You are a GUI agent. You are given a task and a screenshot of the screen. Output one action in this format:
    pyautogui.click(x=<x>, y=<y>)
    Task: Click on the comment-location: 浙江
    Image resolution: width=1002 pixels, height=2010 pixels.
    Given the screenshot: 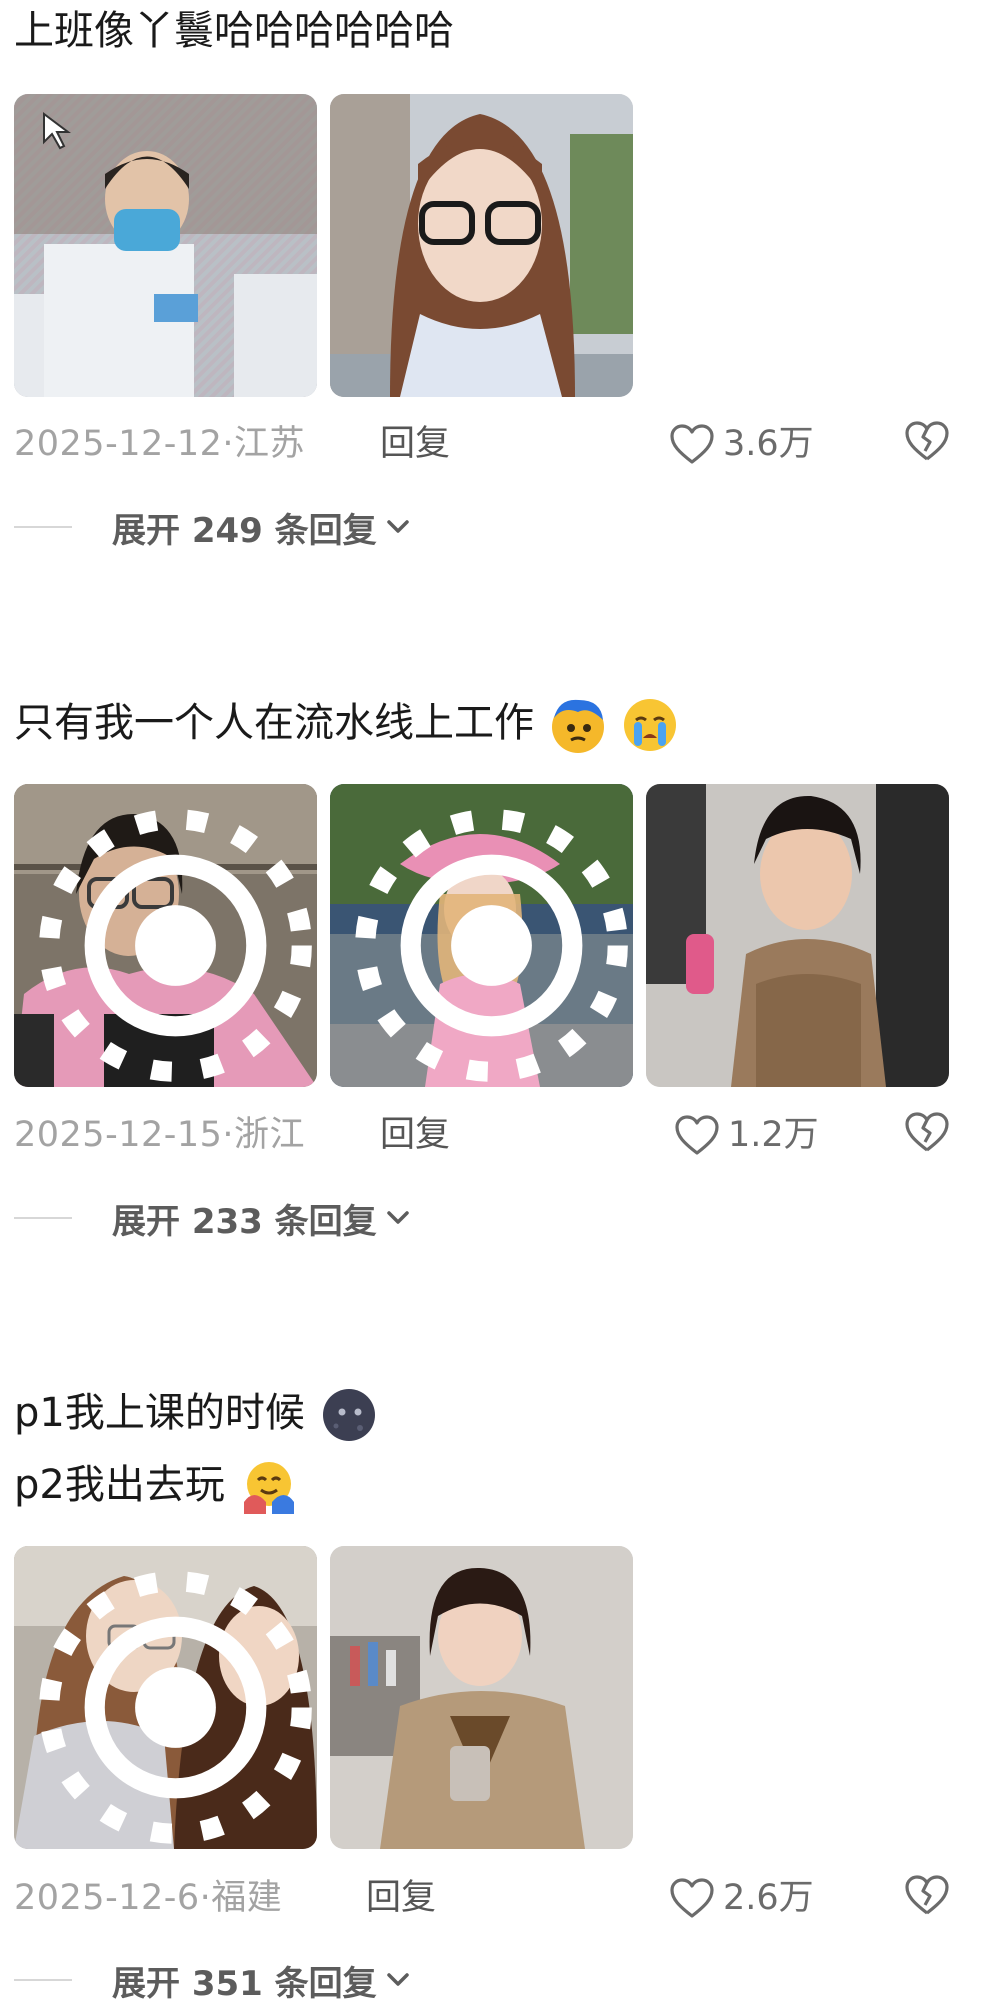 What is the action you would take?
    pyautogui.click(x=270, y=1135)
    